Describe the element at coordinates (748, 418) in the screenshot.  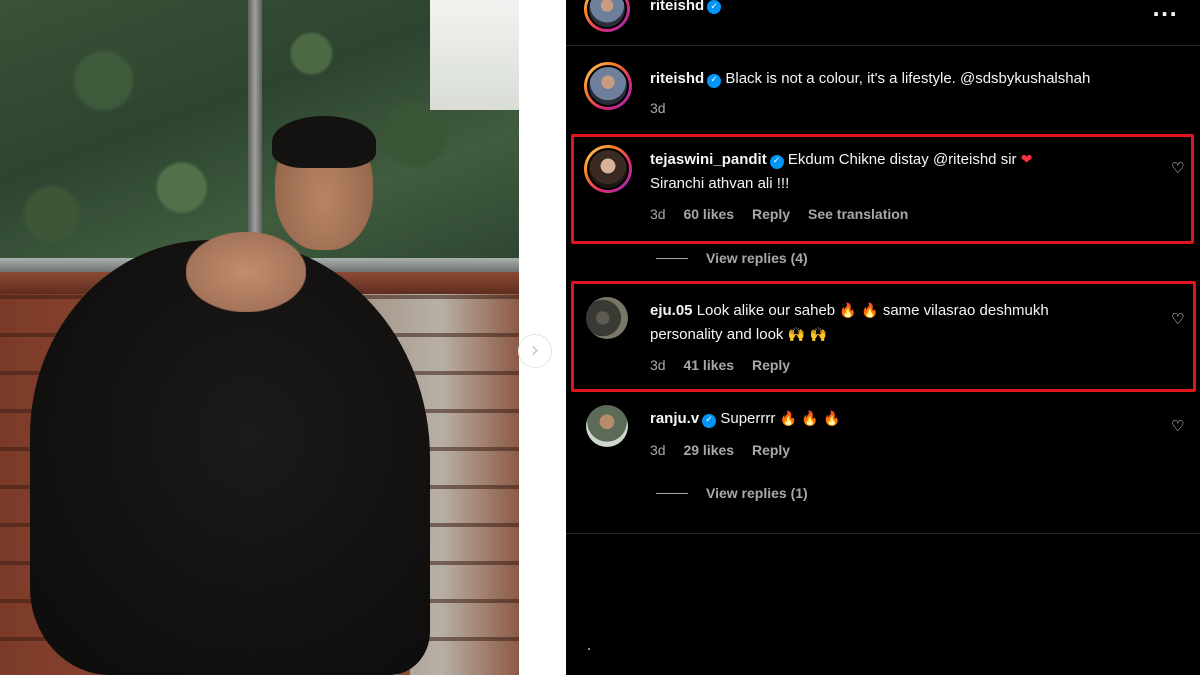
I see `comment-text: Superrrr` at that location.